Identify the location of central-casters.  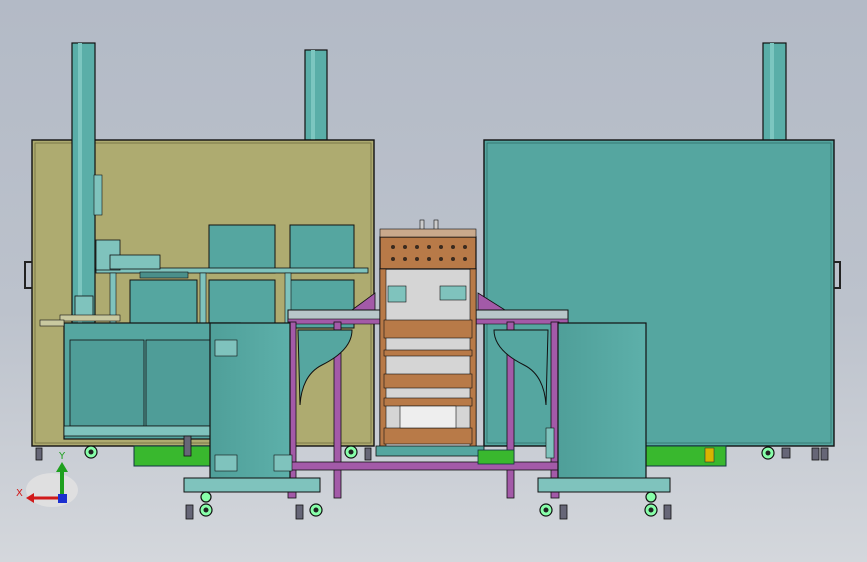
(428, 504).